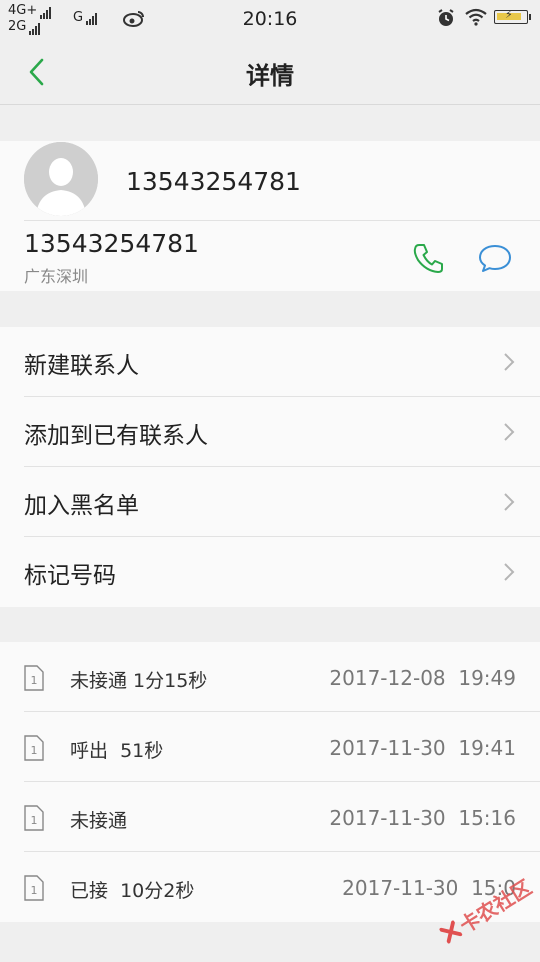 This screenshot has height=962, width=540. Describe the element at coordinates (213, 181) in the screenshot. I see `contact-name: 13543254781` at that location.